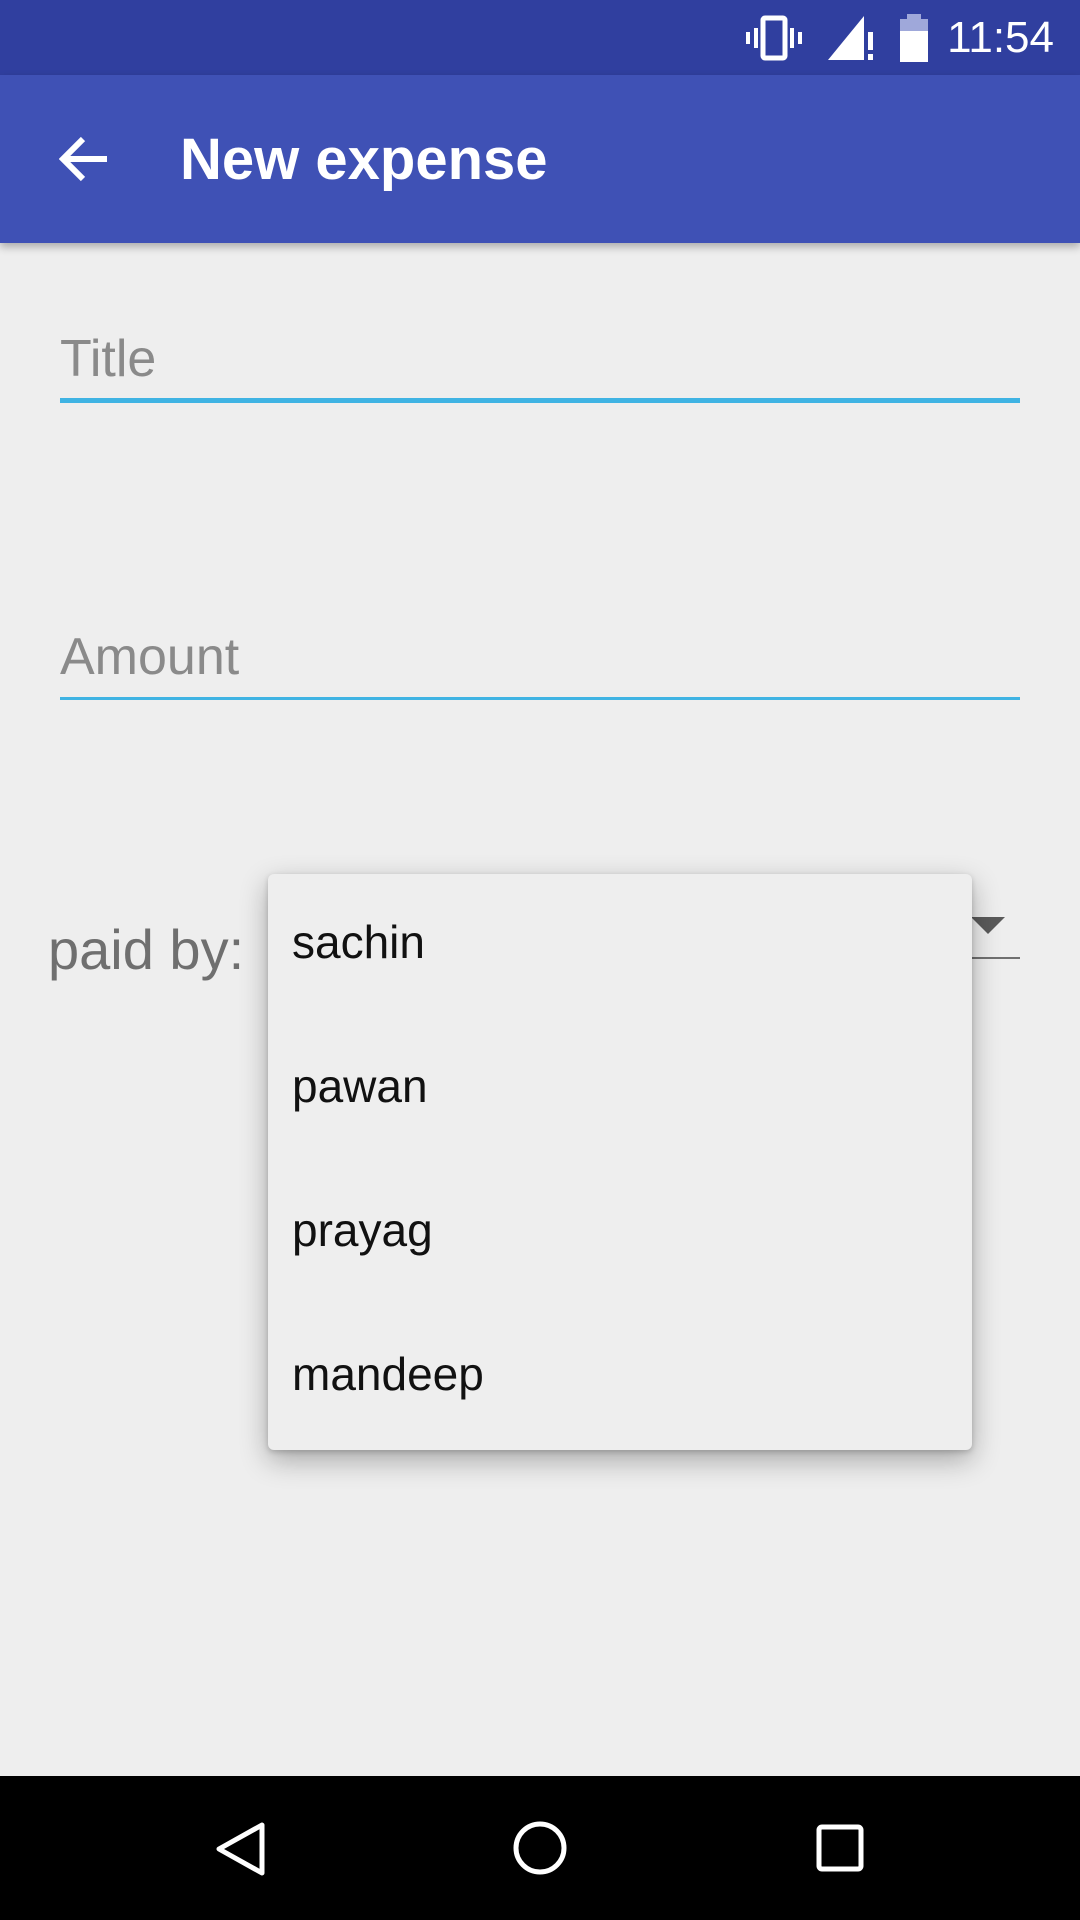 The width and height of the screenshot is (1080, 1920). What do you see at coordinates (364, 159) in the screenshot?
I see `page-title: New expense` at bounding box center [364, 159].